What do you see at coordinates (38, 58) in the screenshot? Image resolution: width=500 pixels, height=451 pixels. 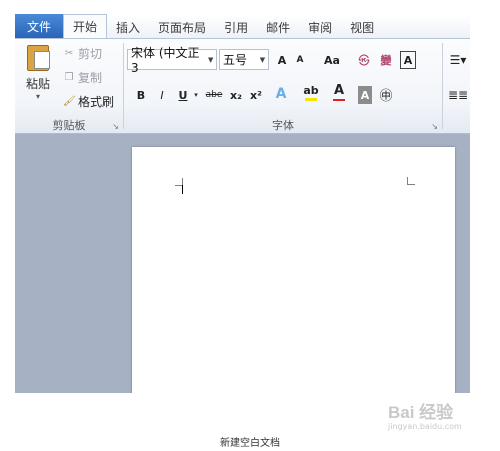 I see `clipboard-icon` at bounding box center [38, 58].